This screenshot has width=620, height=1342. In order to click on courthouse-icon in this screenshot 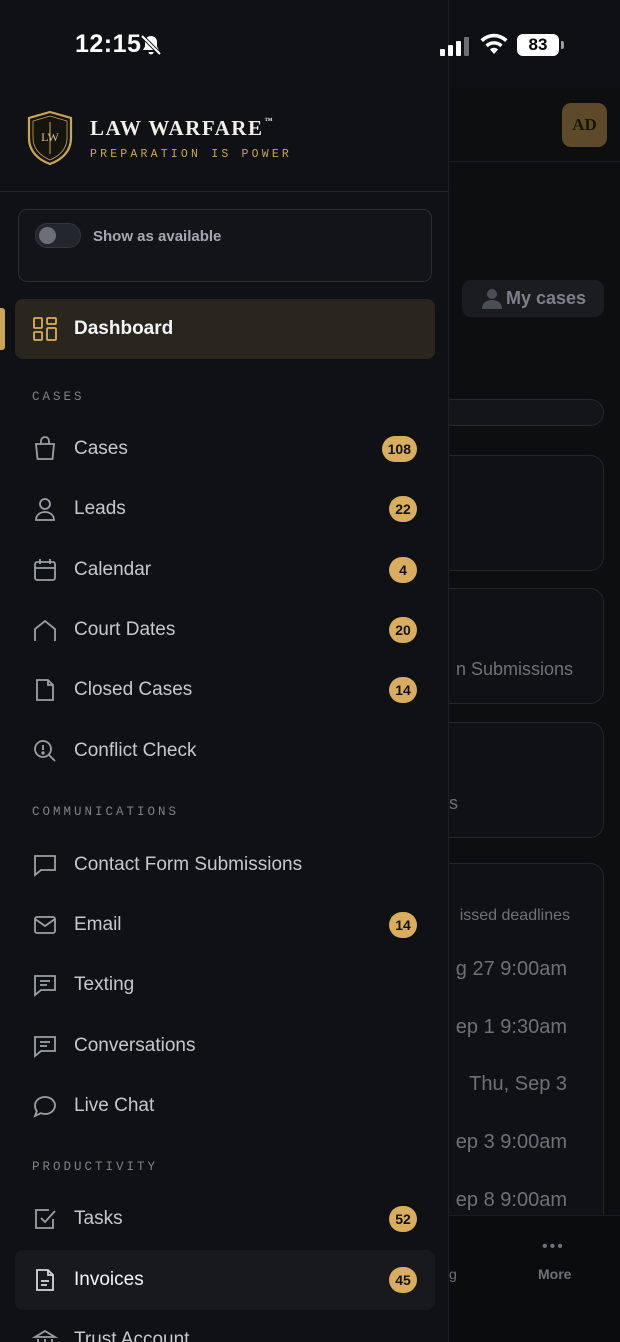, I will do `click(45, 630)`.